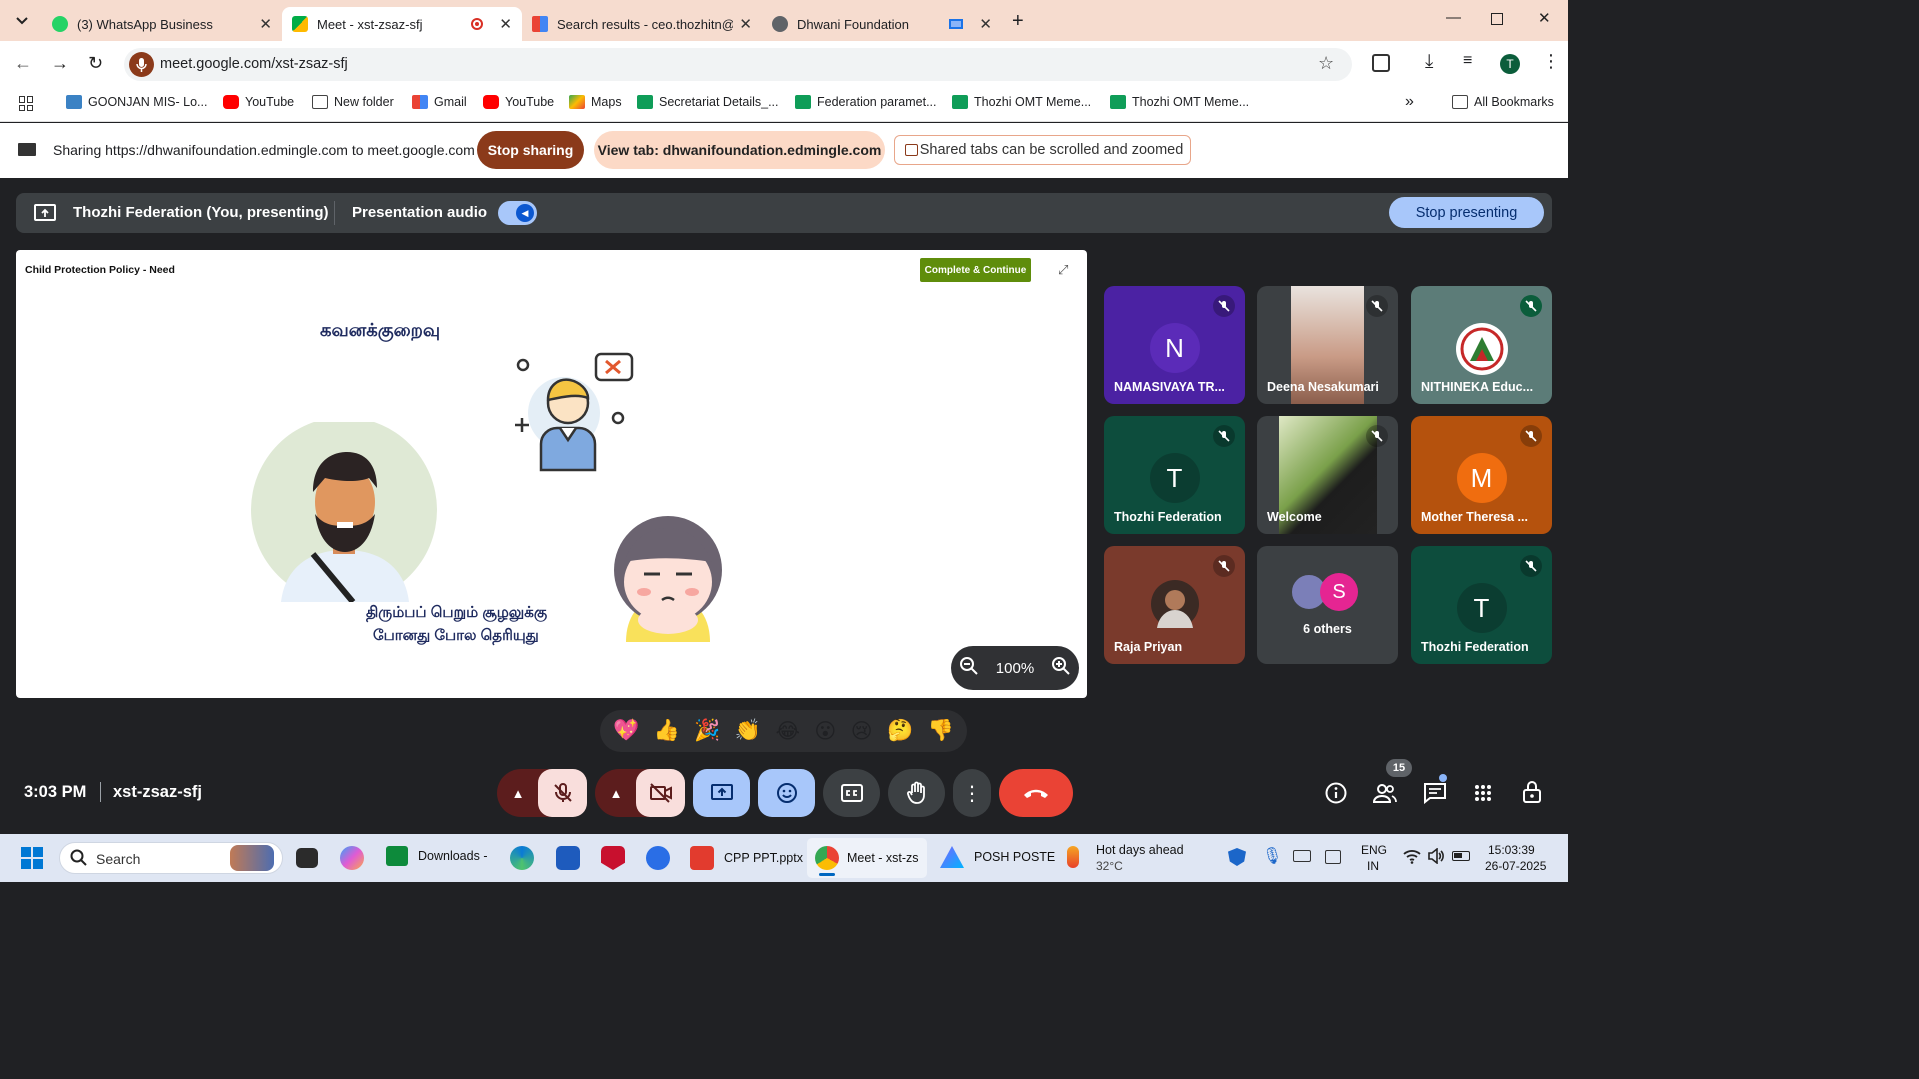 This screenshot has height=1079, width=1919. What do you see at coordinates (439, 102) in the screenshot?
I see `bookmark-gmail: Gmail` at bounding box center [439, 102].